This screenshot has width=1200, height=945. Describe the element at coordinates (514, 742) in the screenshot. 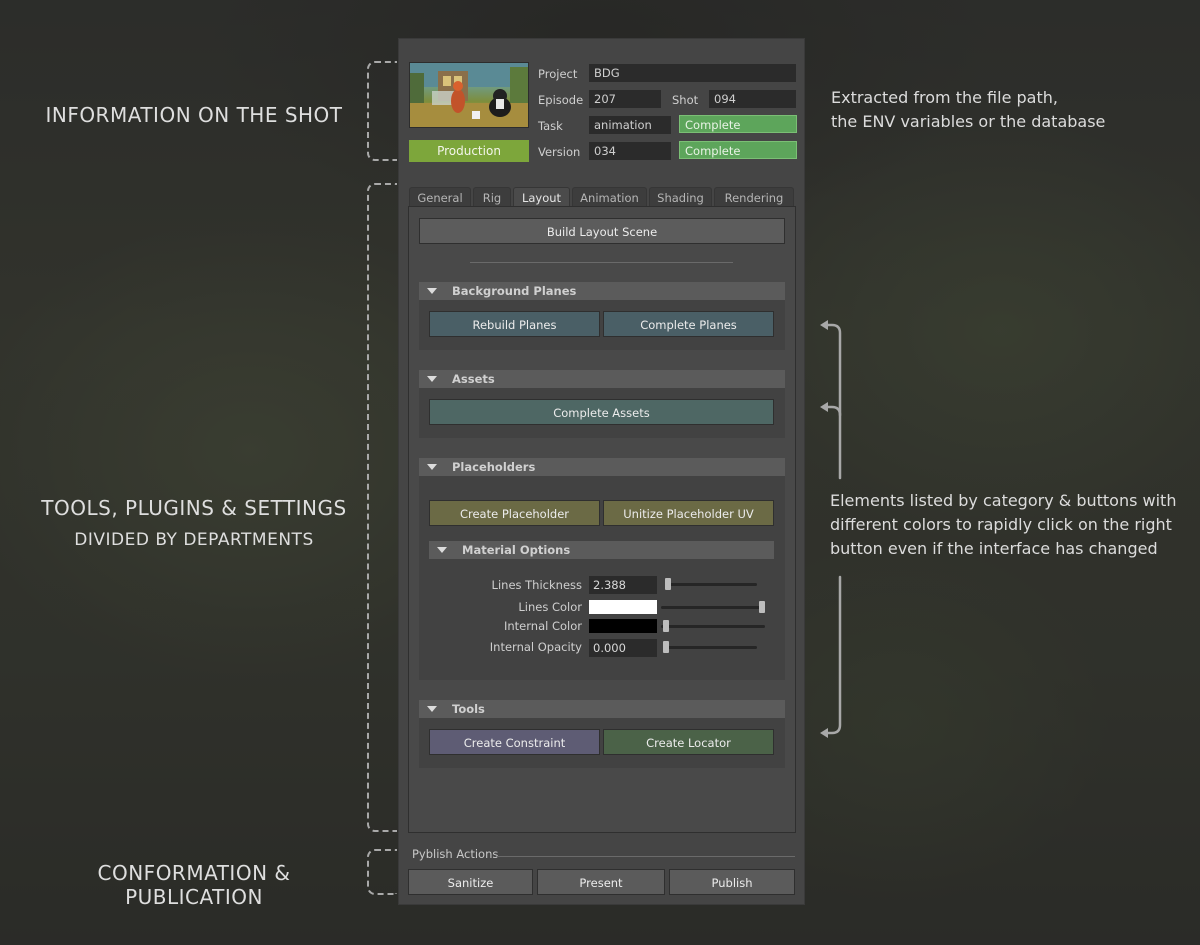

I see `create-constraint-button: Create Constraint` at that location.